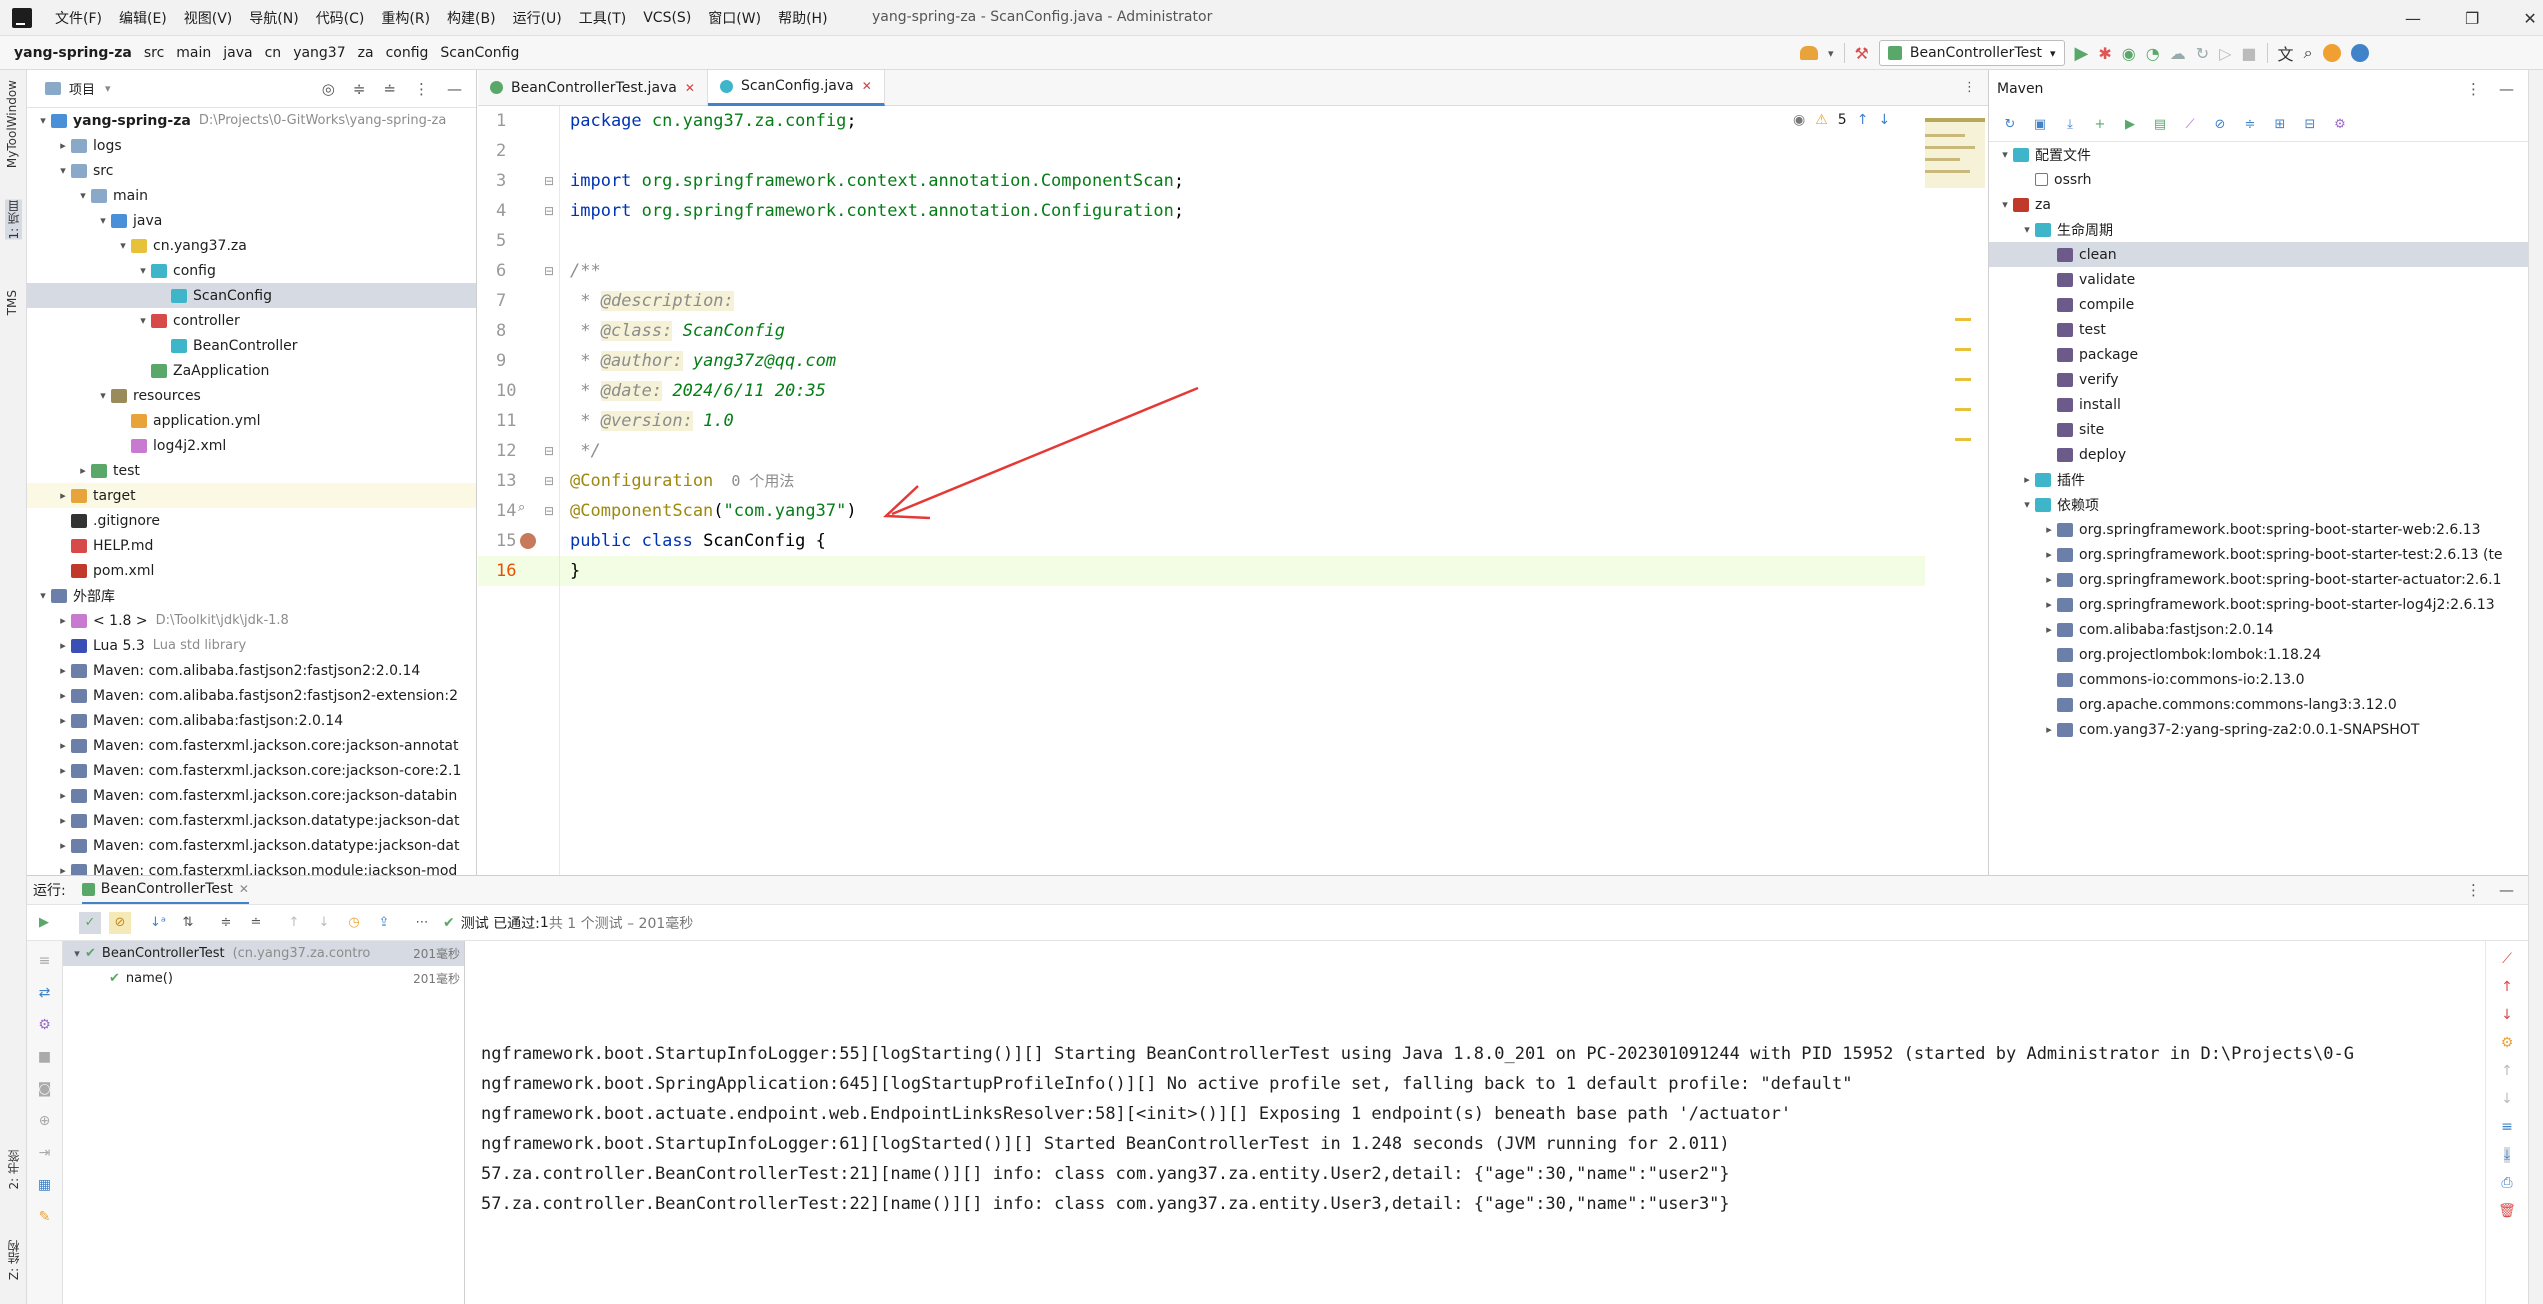 The height and width of the screenshot is (1304, 2543). What do you see at coordinates (2507, 1043) in the screenshot?
I see `filter-icon: ⚙` at bounding box center [2507, 1043].